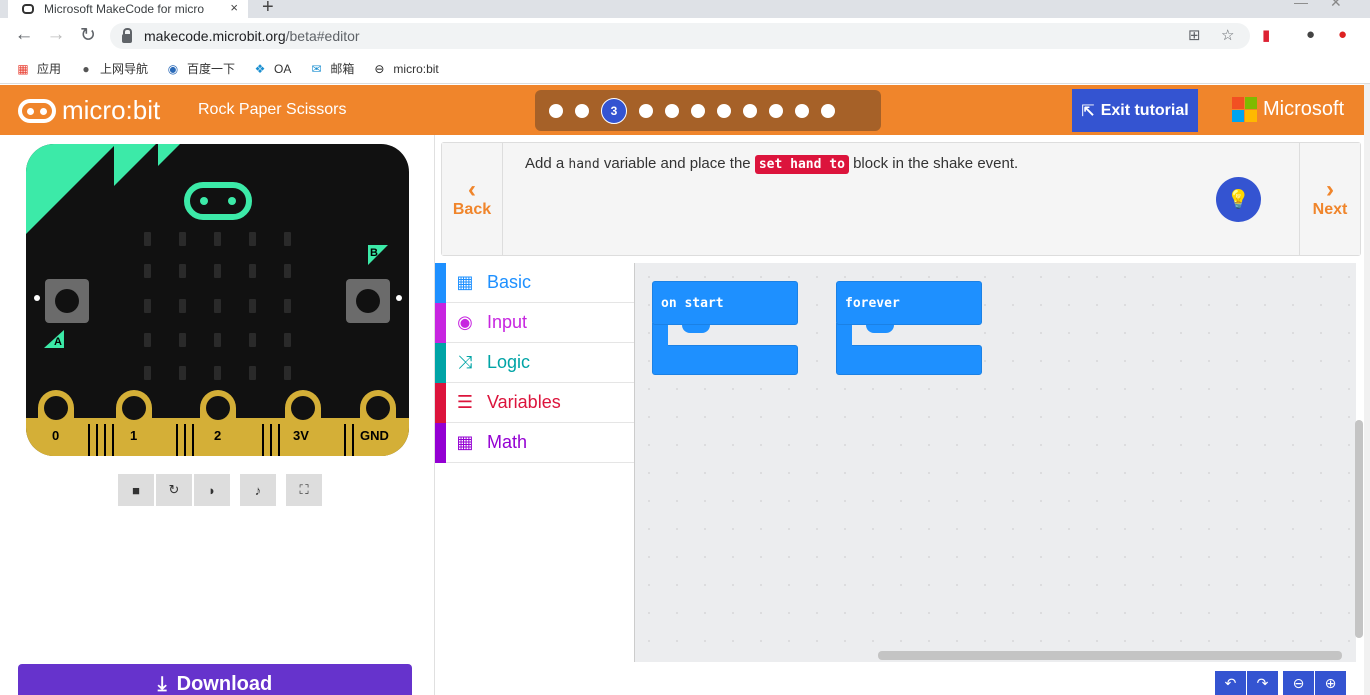 The width and height of the screenshot is (1370, 695). Describe the element at coordinates (88, 35) in the screenshot. I see `reload-icon: ↻` at that location.